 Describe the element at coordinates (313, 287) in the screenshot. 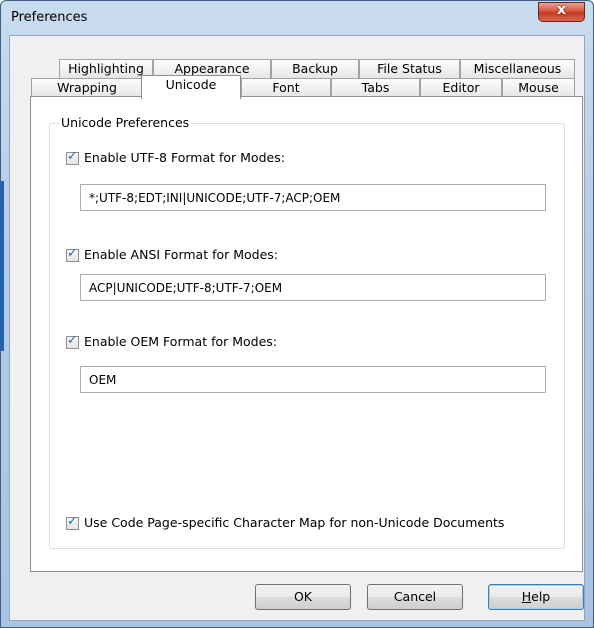

I see `ansi-modes-input` at that location.